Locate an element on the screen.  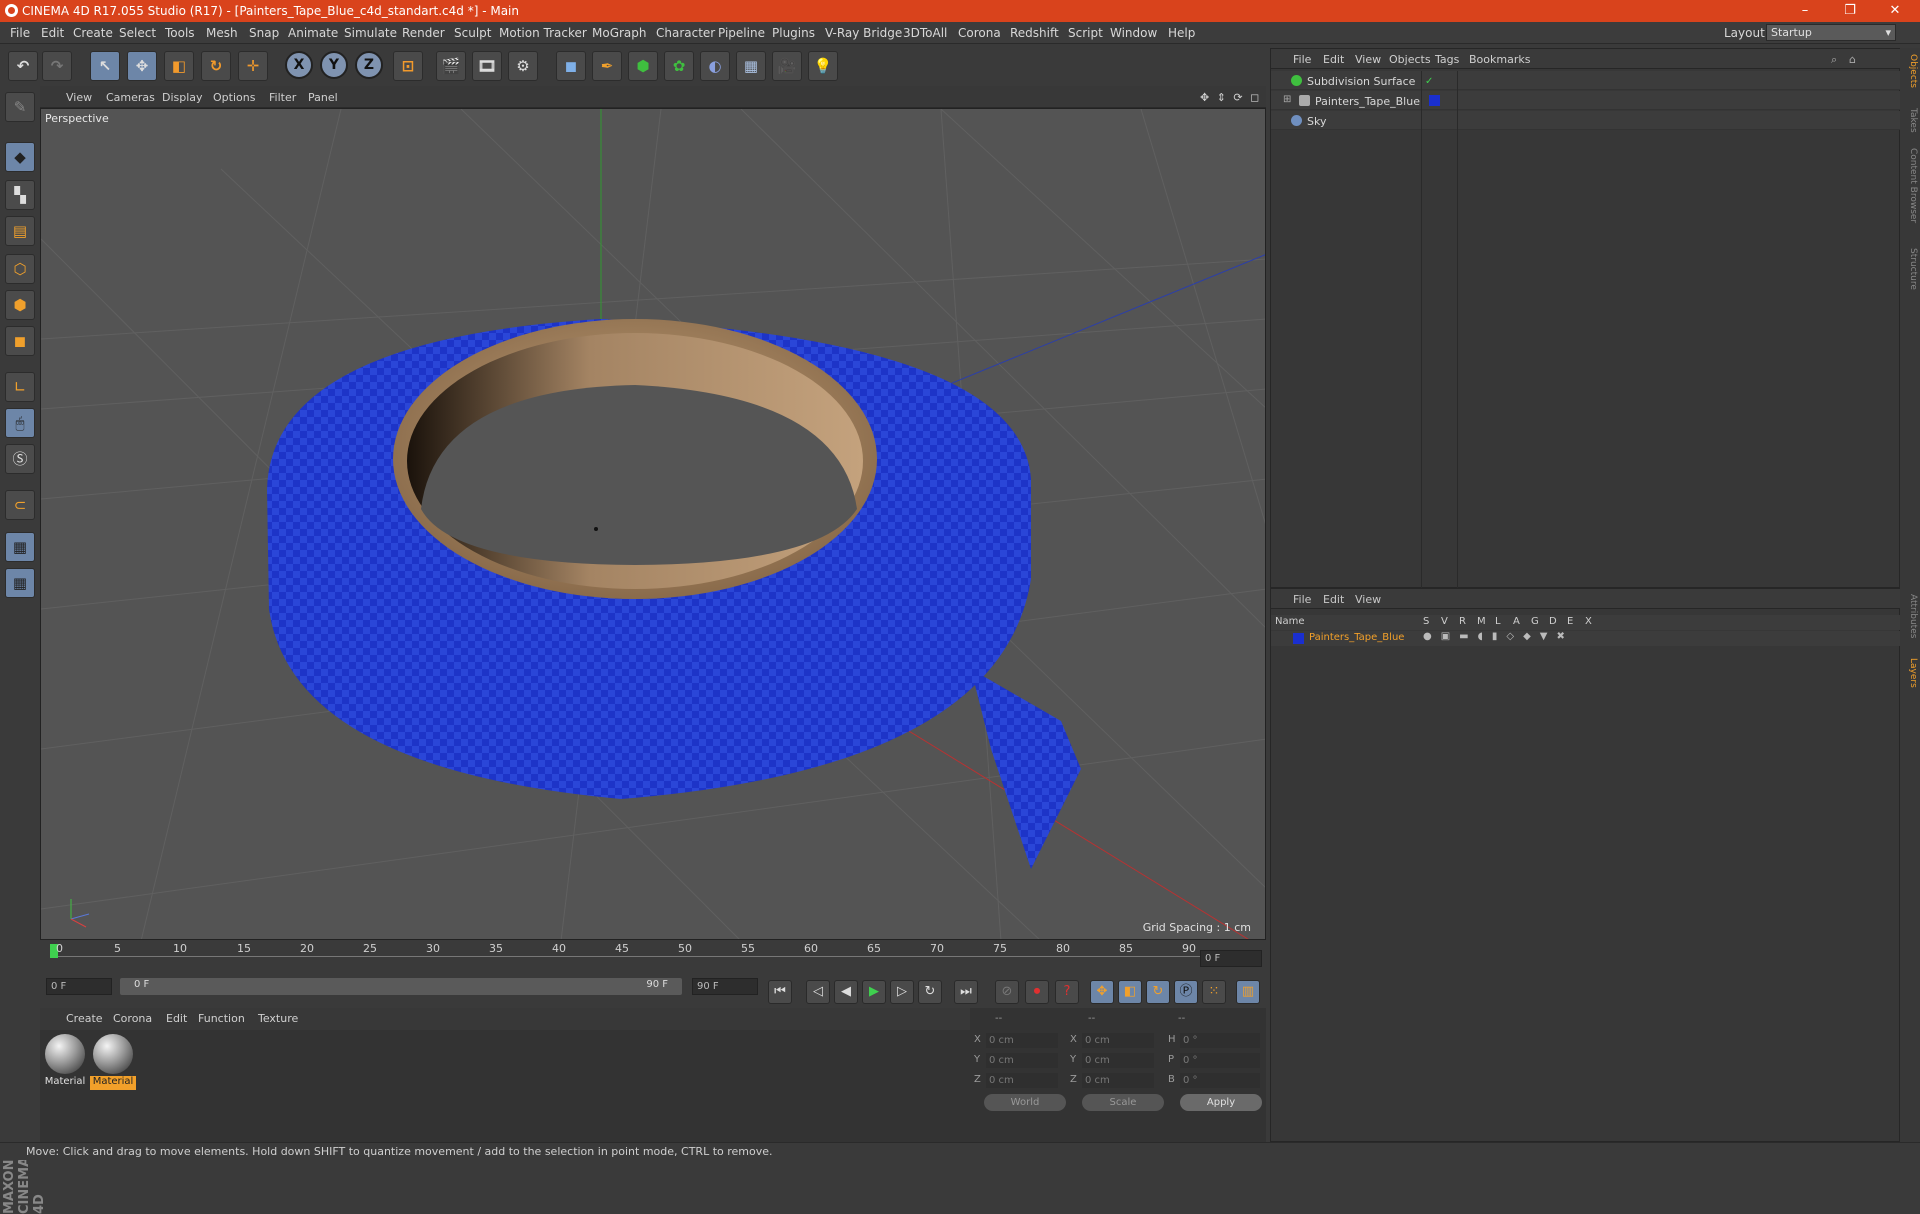
key-position-button: ✥ is located at coordinates (1102, 992).